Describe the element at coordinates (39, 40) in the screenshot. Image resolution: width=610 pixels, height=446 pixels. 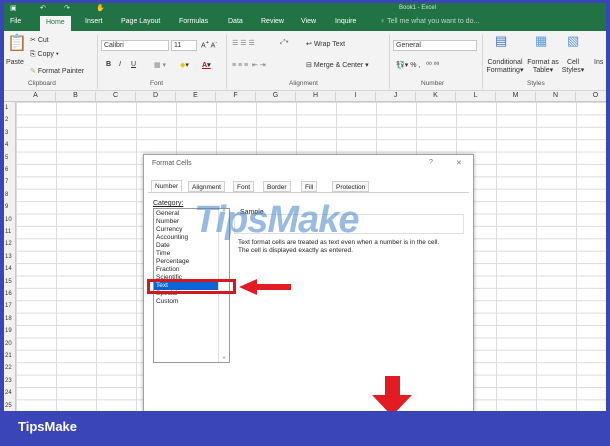
I see `cut-button: ✂ Cut` at that location.